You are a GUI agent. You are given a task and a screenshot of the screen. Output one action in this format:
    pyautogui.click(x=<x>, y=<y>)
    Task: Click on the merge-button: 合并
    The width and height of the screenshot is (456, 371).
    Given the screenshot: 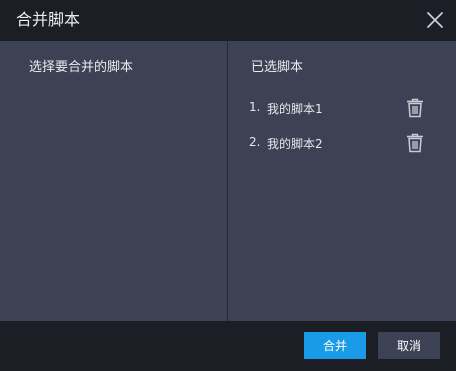 What is the action you would take?
    pyautogui.click(x=335, y=345)
    